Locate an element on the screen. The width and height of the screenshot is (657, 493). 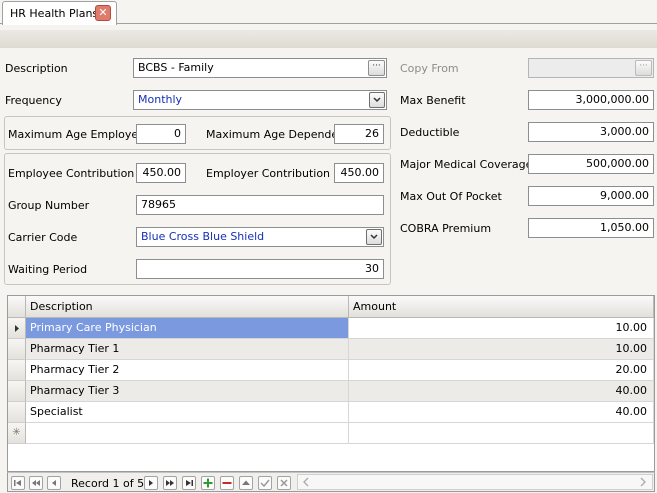
next-icon is located at coordinates (151, 483).